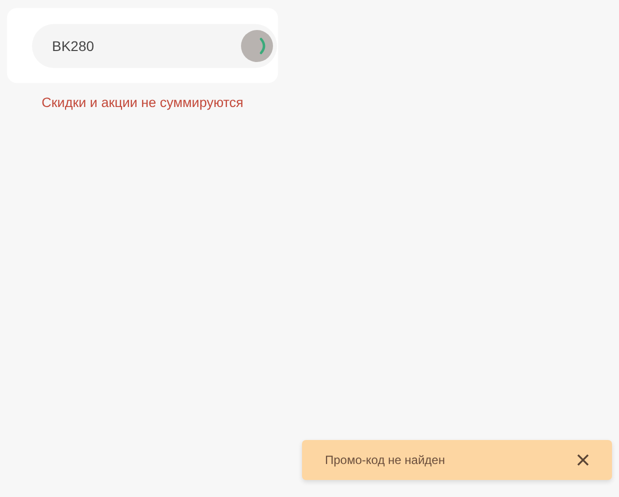 This screenshot has height=497, width=619. What do you see at coordinates (143, 102) in the screenshot?
I see `promo-note: Скидки и акции не суммируются` at bounding box center [143, 102].